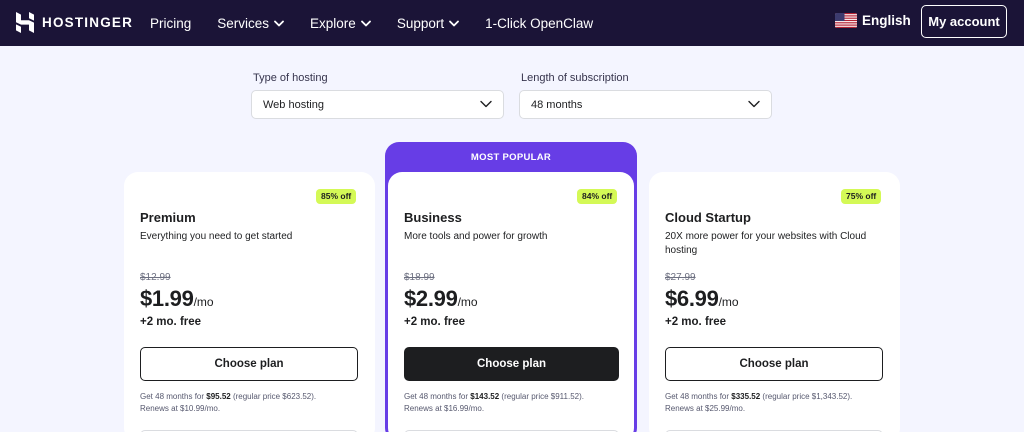  What do you see at coordinates (168, 217) in the screenshot?
I see `plan-name: Premium` at bounding box center [168, 217].